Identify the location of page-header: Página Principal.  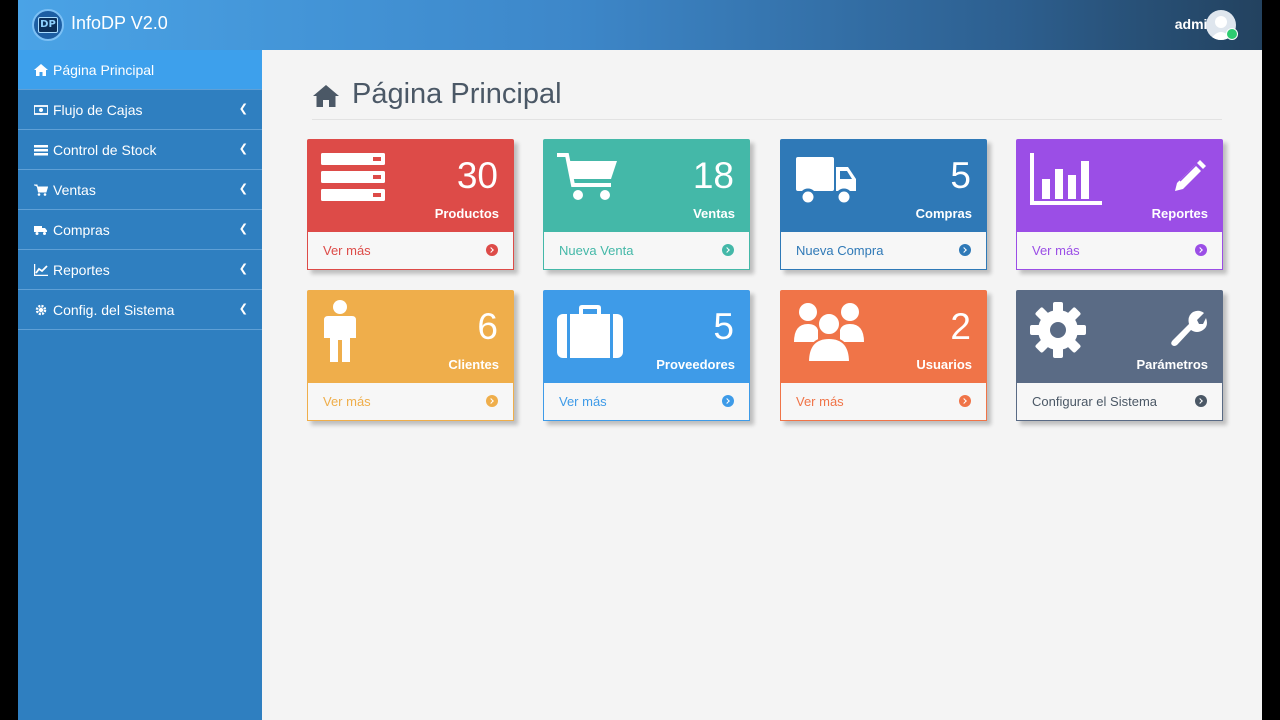
(767, 99).